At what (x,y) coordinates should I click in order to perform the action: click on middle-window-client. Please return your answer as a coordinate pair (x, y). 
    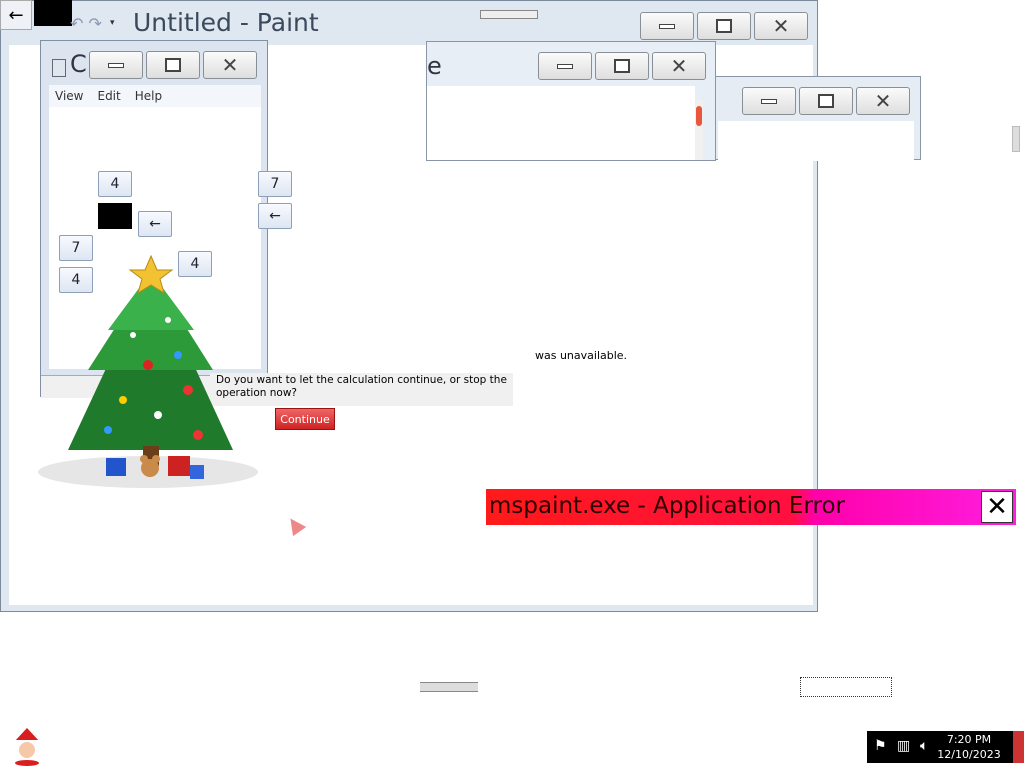
    Looking at the image, I should click on (561, 123).